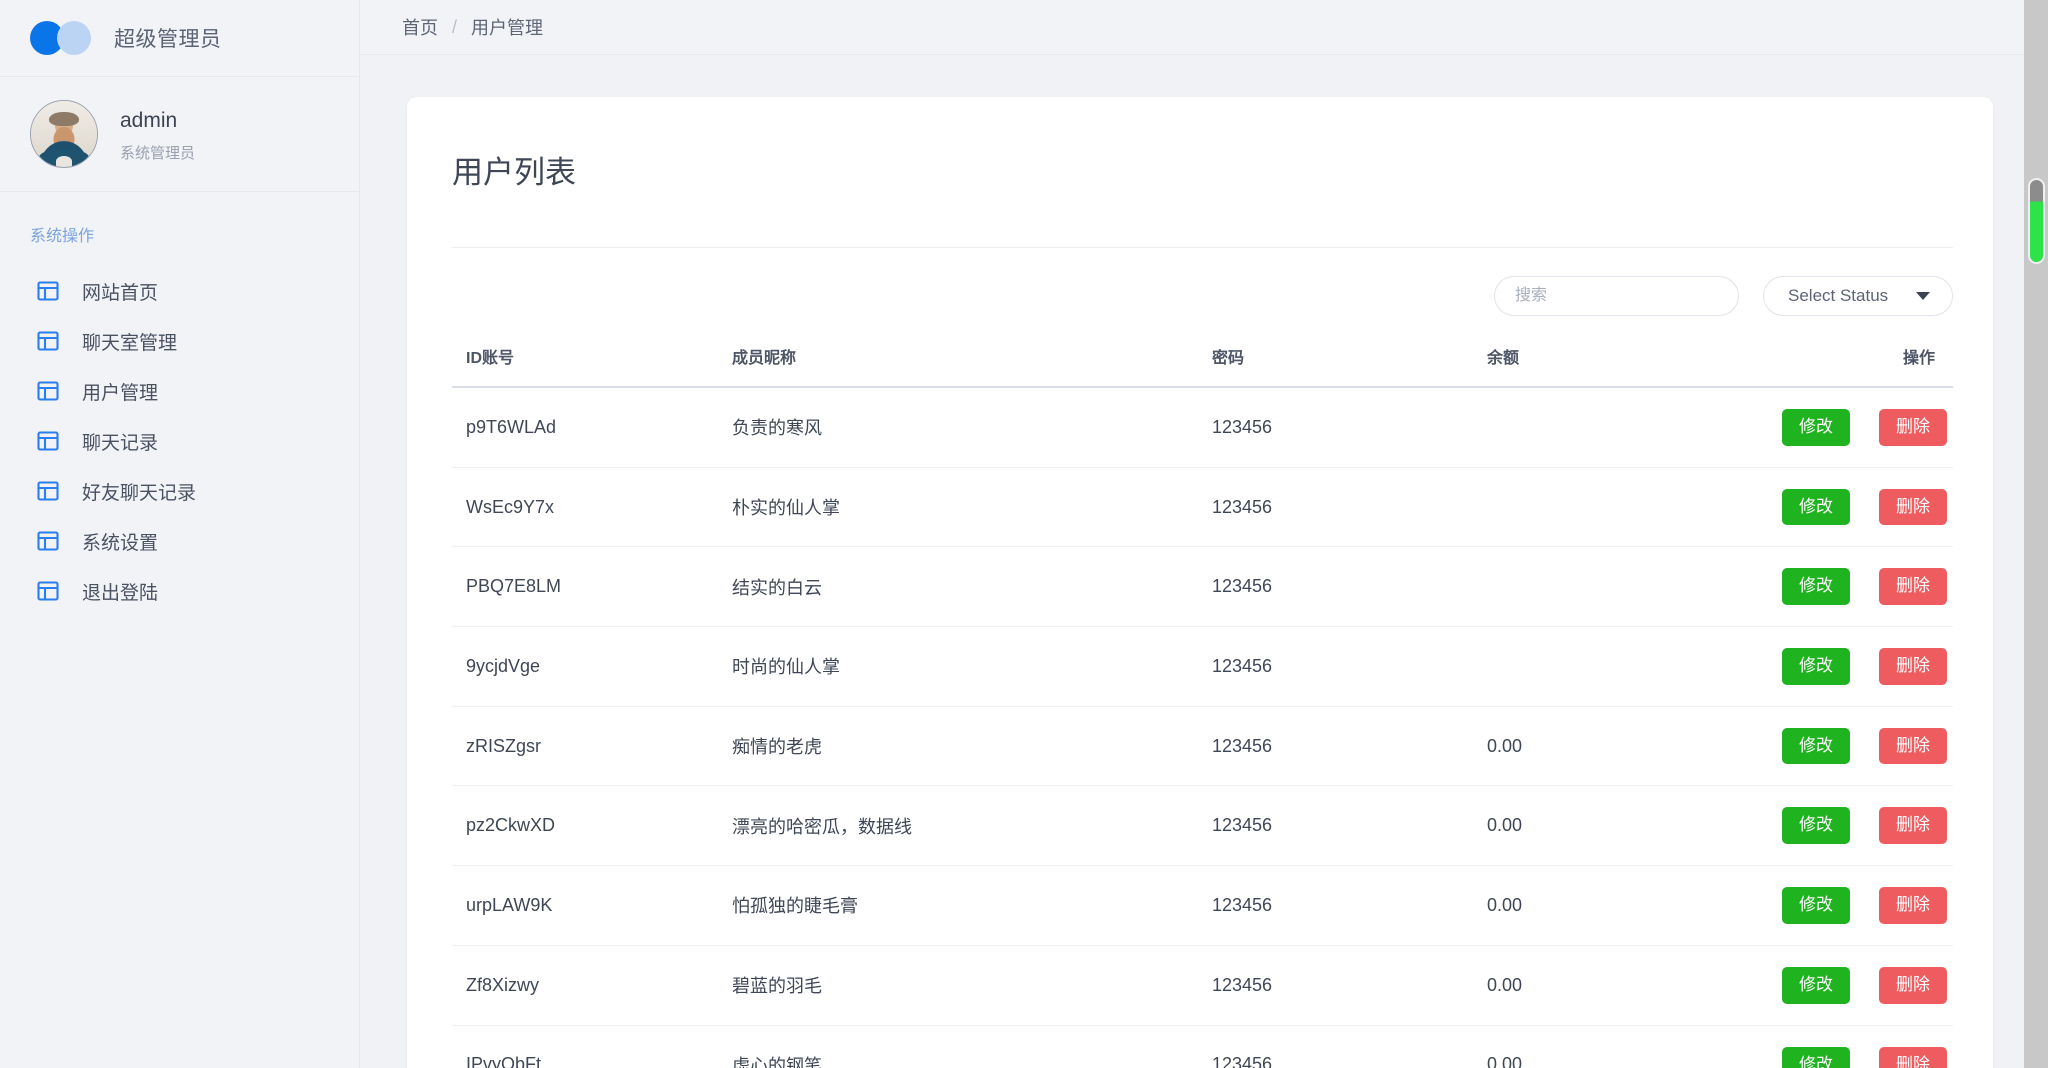 The image size is (2048, 1068). What do you see at coordinates (2036, 534) in the screenshot?
I see `page-scrollbar` at bounding box center [2036, 534].